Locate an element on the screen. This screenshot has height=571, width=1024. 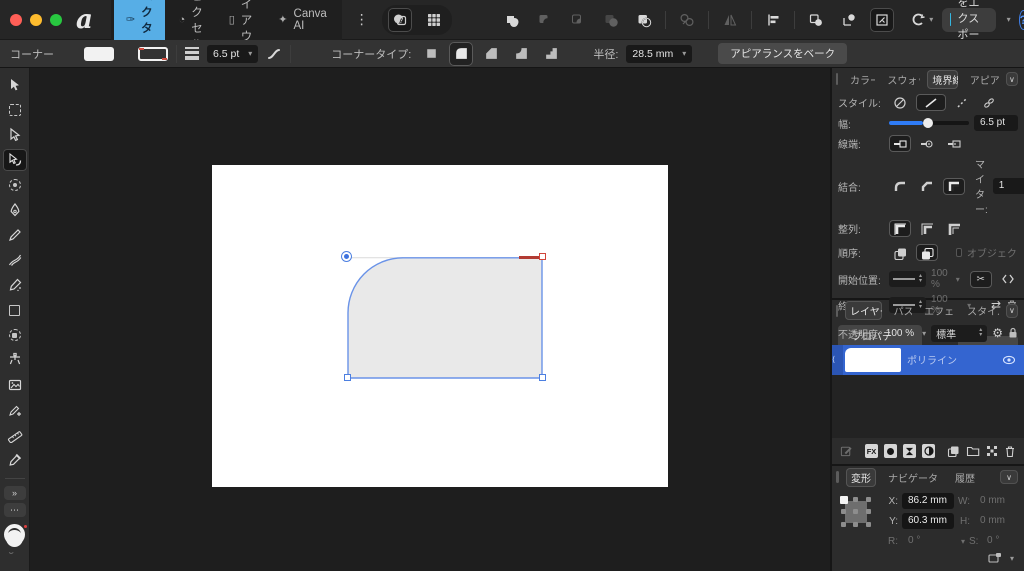
layer-row-polyline: ⟨ ポリライン is located at coordinates (928, 359).